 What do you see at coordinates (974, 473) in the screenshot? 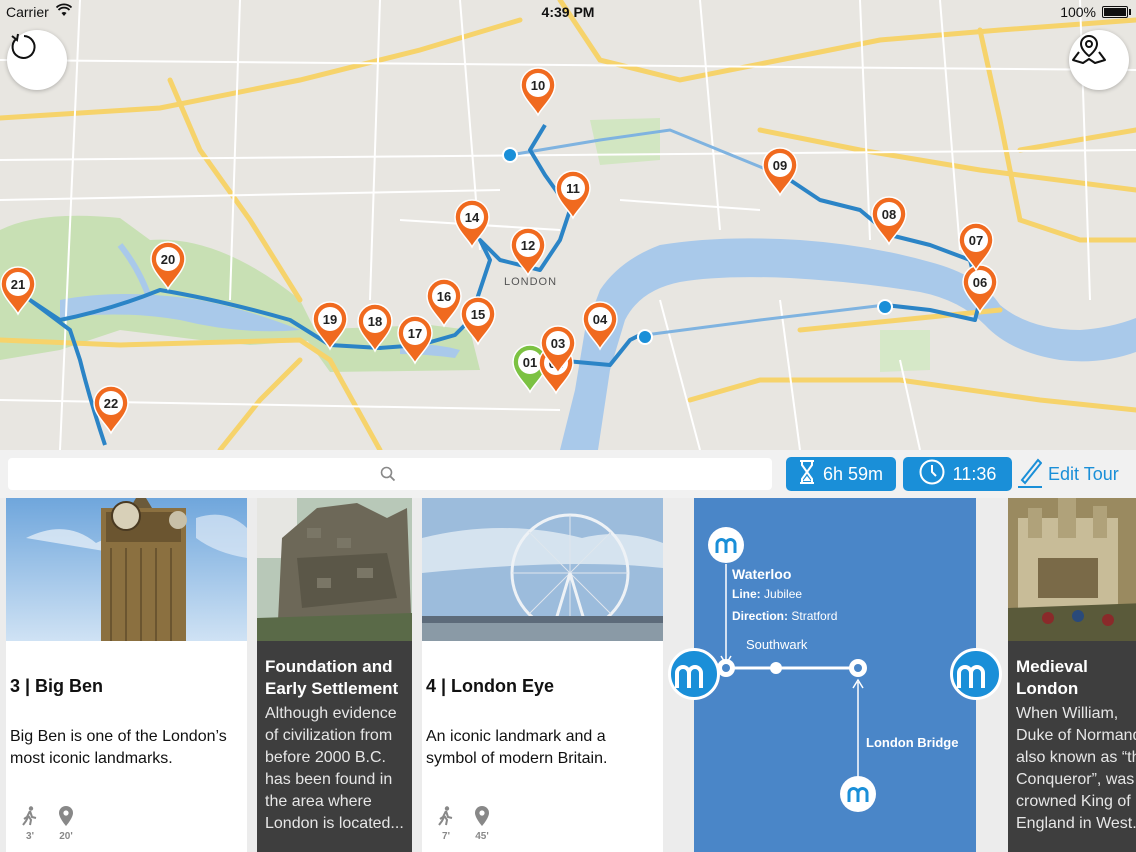
I see `start-time-value: 11:36` at bounding box center [974, 473].